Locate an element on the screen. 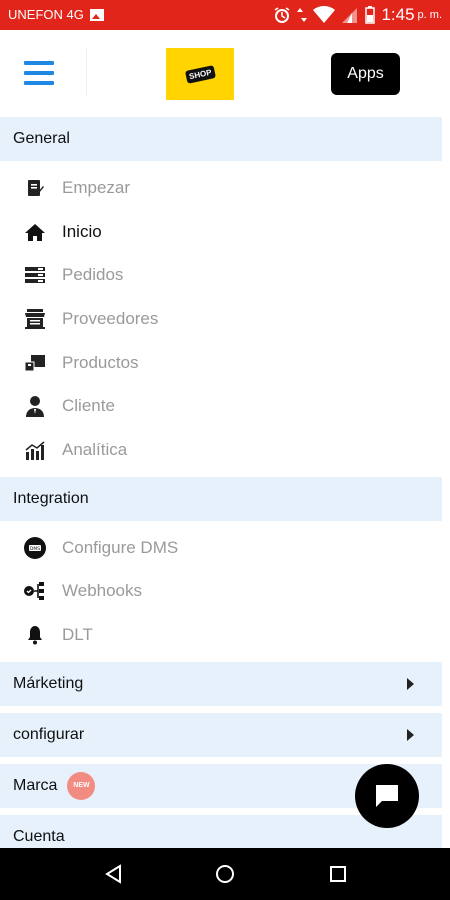  clock-time: 1:45 is located at coordinates (398, 14).